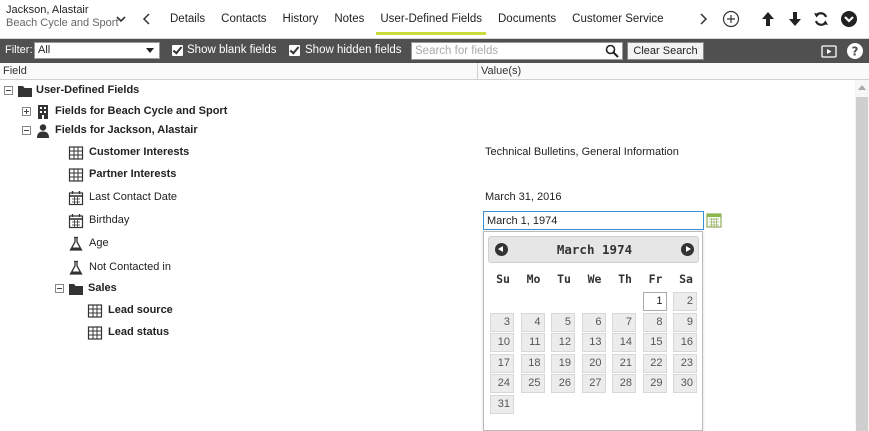  I want to click on calendar-day: 19, so click(563, 363).